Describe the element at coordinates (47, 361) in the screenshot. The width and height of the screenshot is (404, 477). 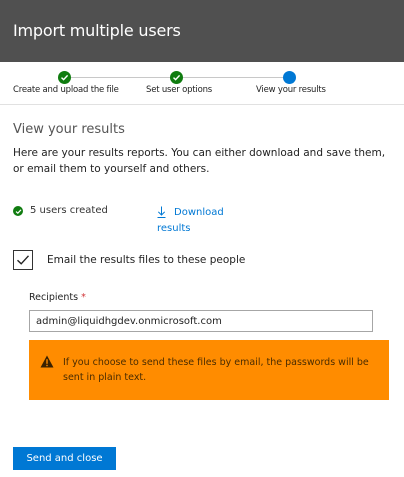
I see `warning-triangle-icon` at that location.